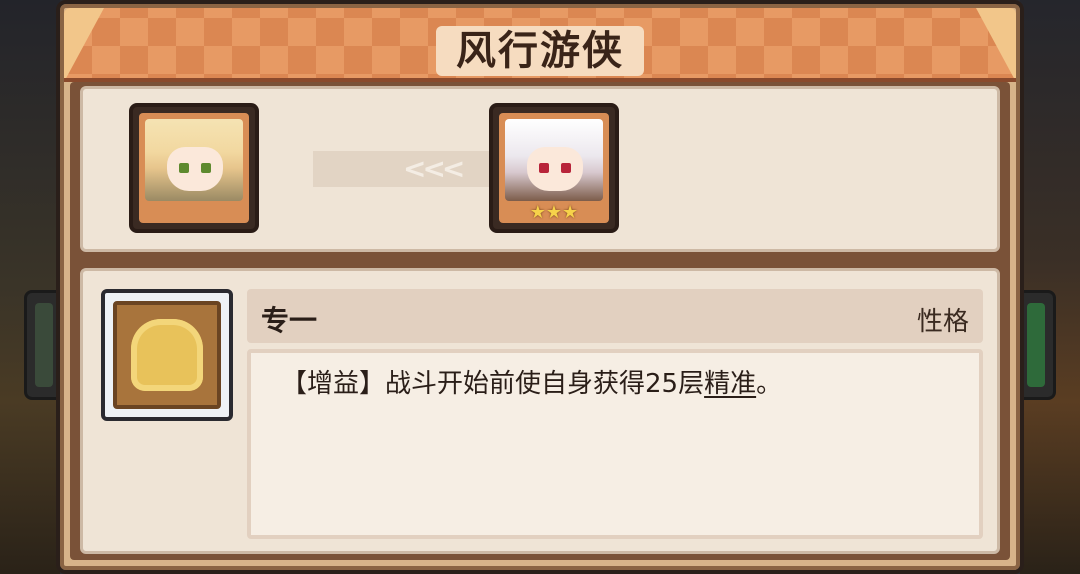 The height and width of the screenshot is (574, 1080). I want to click on portrait-to: ★★★, so click(554, 168).